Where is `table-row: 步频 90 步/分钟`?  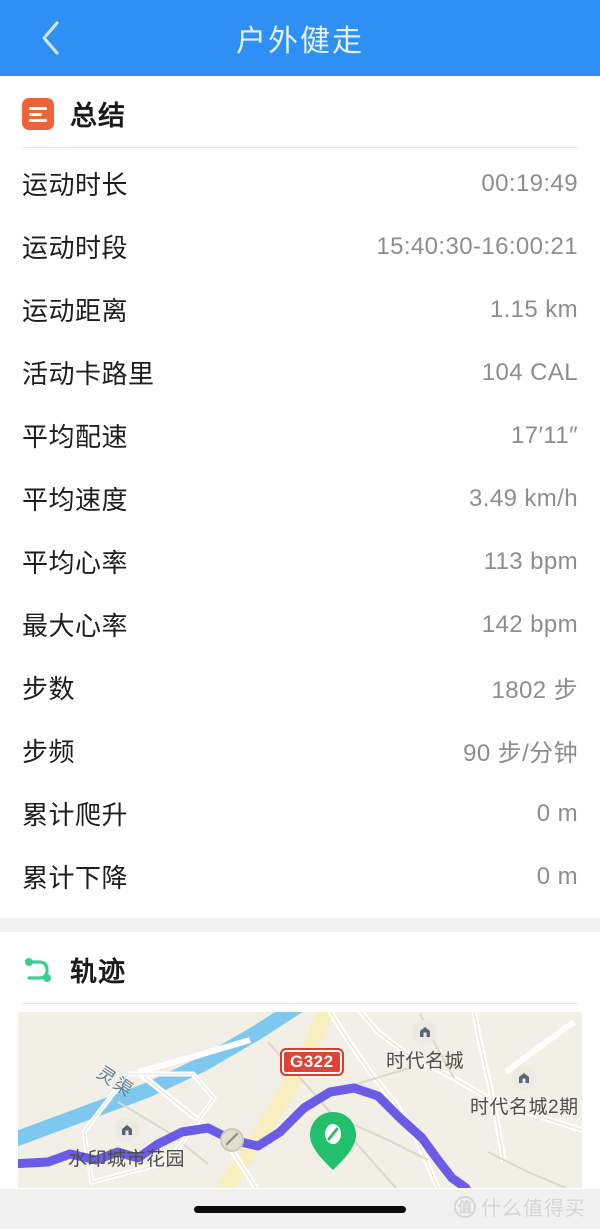 table-row: 步频 90 步/分钟 is located at coordinates (300, 750).